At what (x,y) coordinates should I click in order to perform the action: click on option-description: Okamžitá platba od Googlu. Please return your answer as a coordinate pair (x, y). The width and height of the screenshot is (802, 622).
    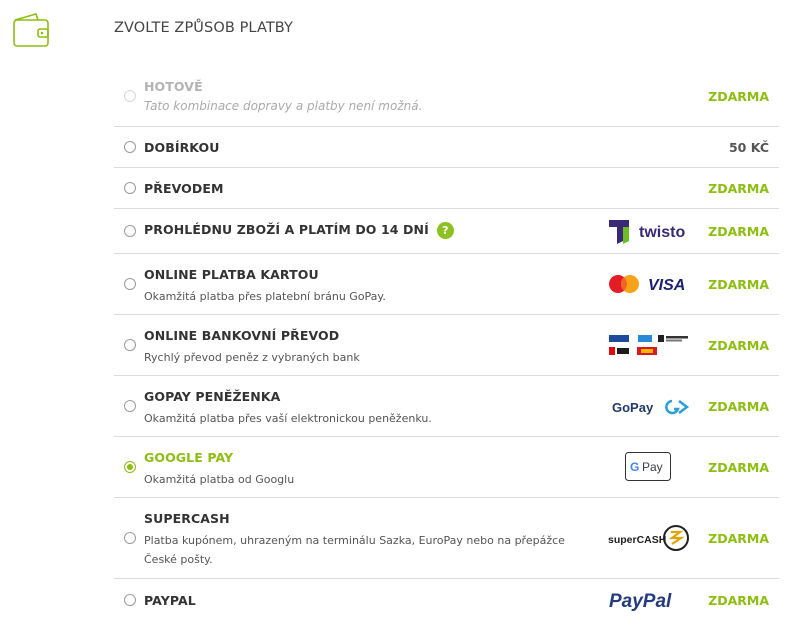
    Looking at the image, I should click on (219, 479).